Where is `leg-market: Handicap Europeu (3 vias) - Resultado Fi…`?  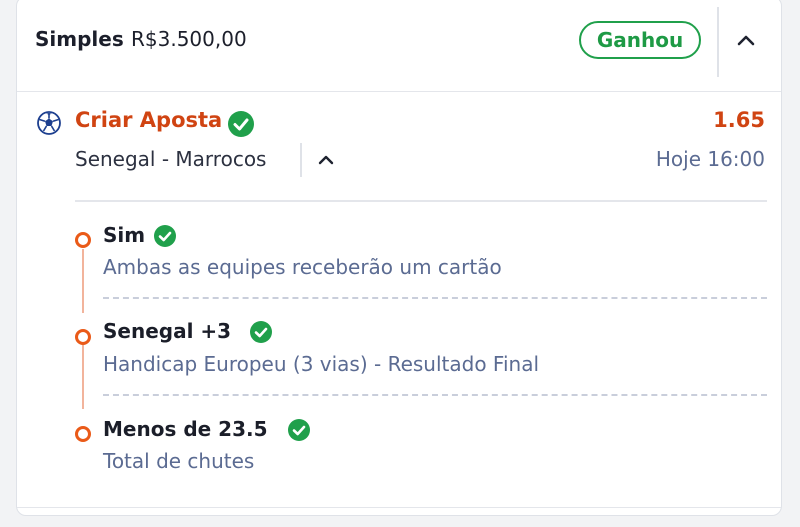
leg-market: Handicap Europeu (3 vias) - Resultado Fi… is located at coordinates (321, 364).